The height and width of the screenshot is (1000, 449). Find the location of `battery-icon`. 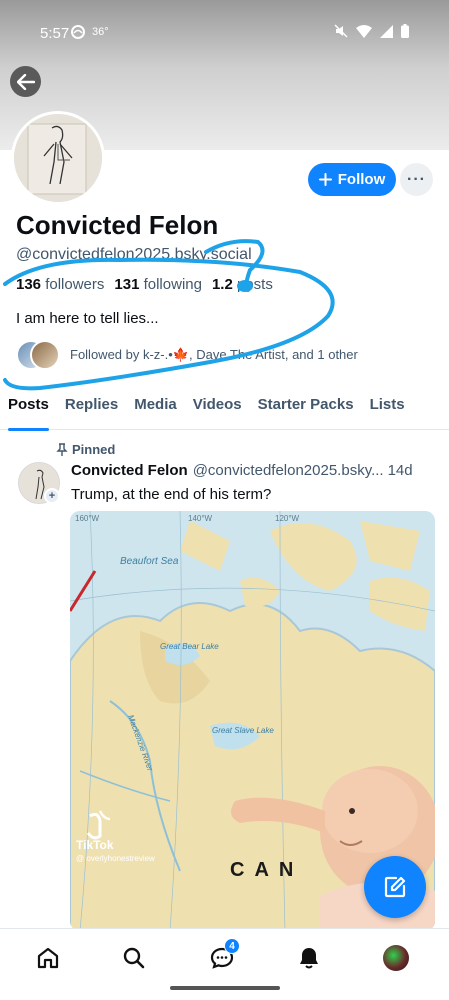

battery-icon is located at coordinates (405, 31).